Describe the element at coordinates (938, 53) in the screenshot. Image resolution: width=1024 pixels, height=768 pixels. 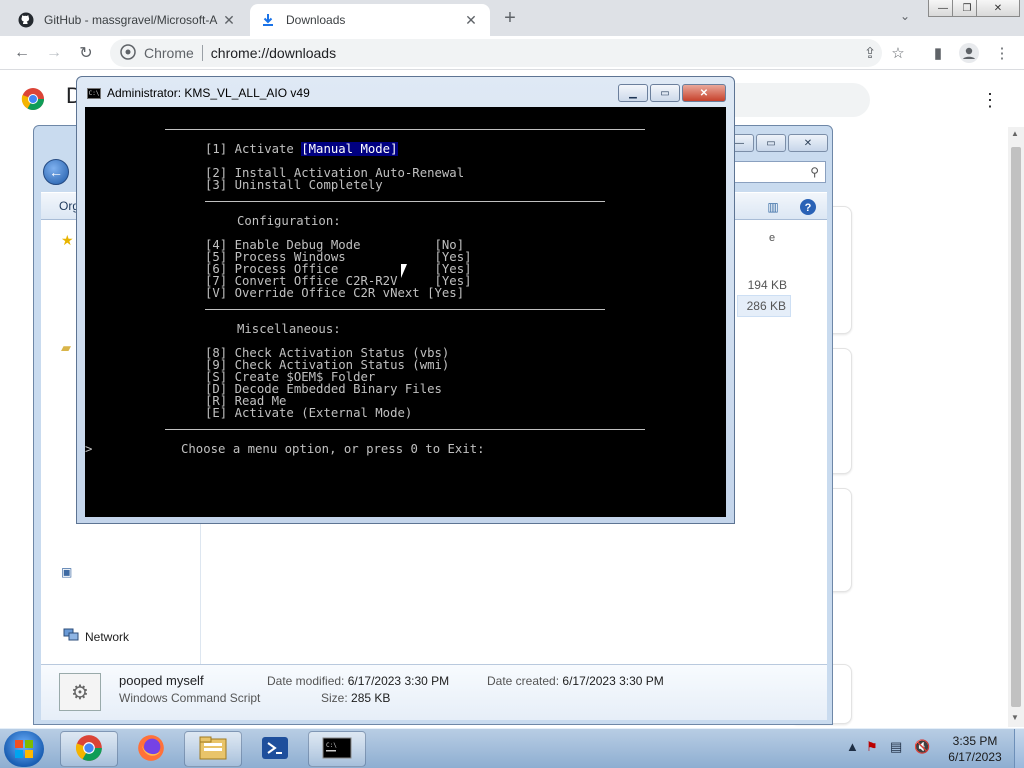
I see `side-panel-icon: ▮` at that location.